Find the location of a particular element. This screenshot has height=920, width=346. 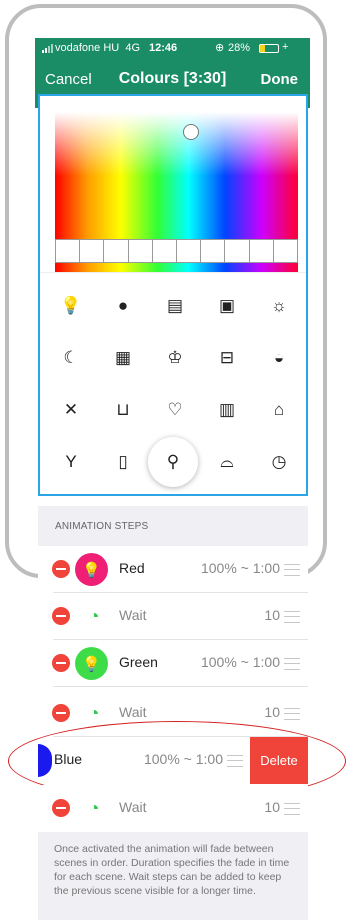

step-row-green: 💡 Green 100% ~ 1:00 is located at coordinates (173, 663).